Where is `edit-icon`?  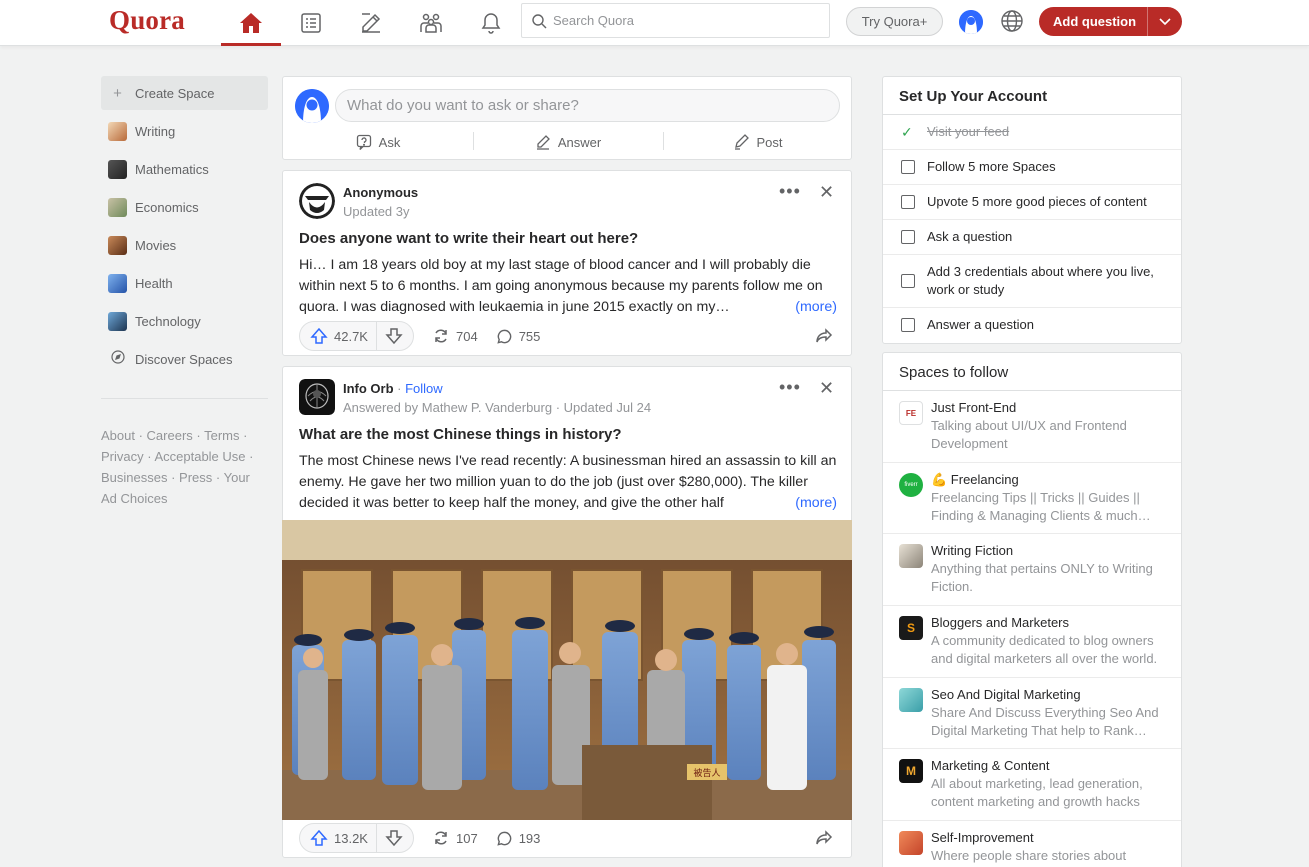
edit-icon is located at coordinates (543, 142).